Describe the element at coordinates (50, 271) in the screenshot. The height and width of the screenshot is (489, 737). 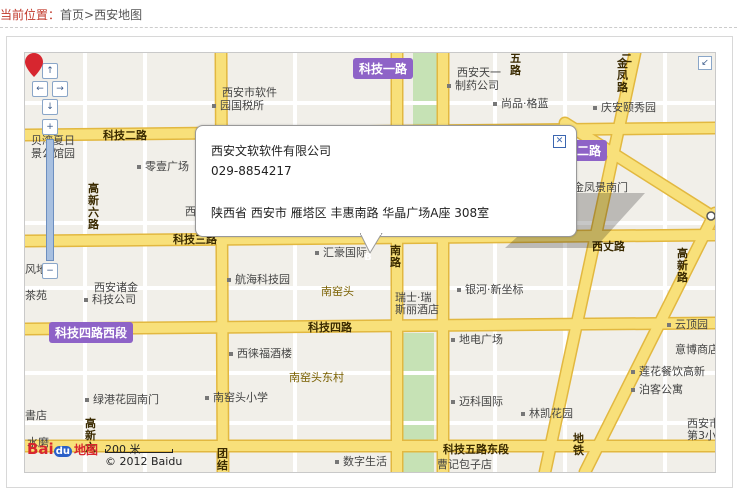
I see `zoom-out-button: −` at that location.